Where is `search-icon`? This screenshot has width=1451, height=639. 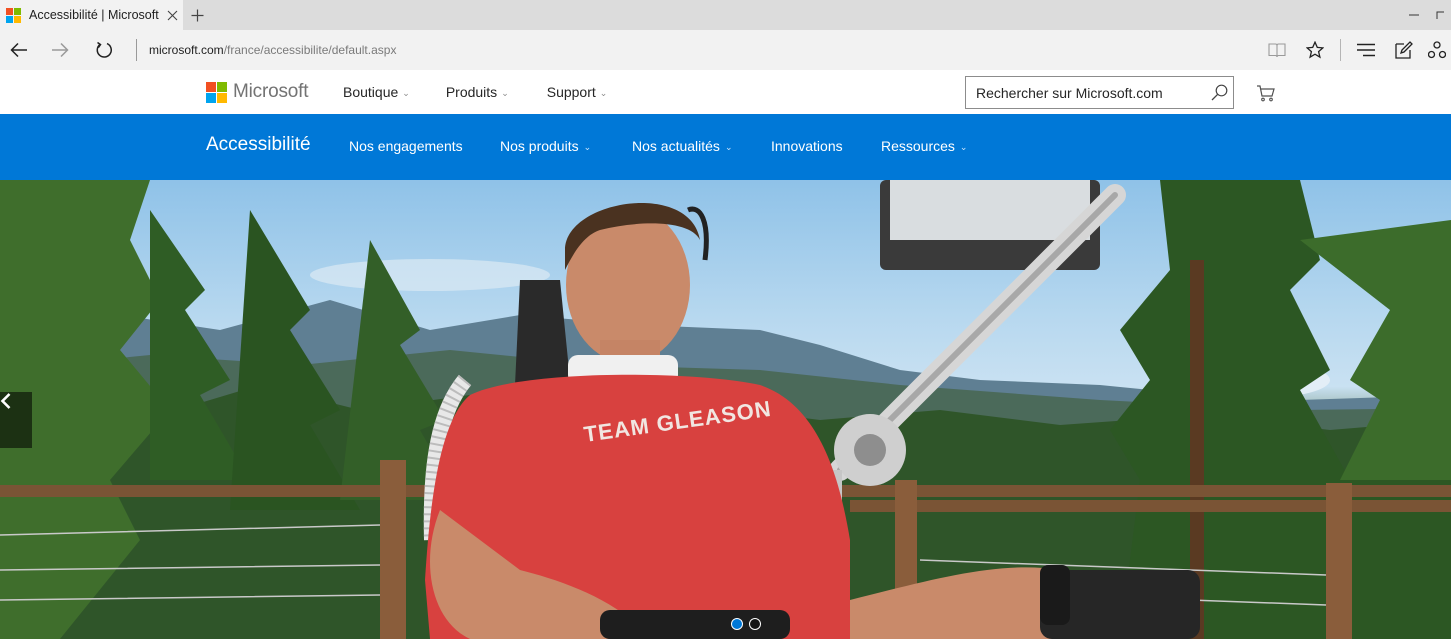 search-icon is located at coordinates (1219, 92).